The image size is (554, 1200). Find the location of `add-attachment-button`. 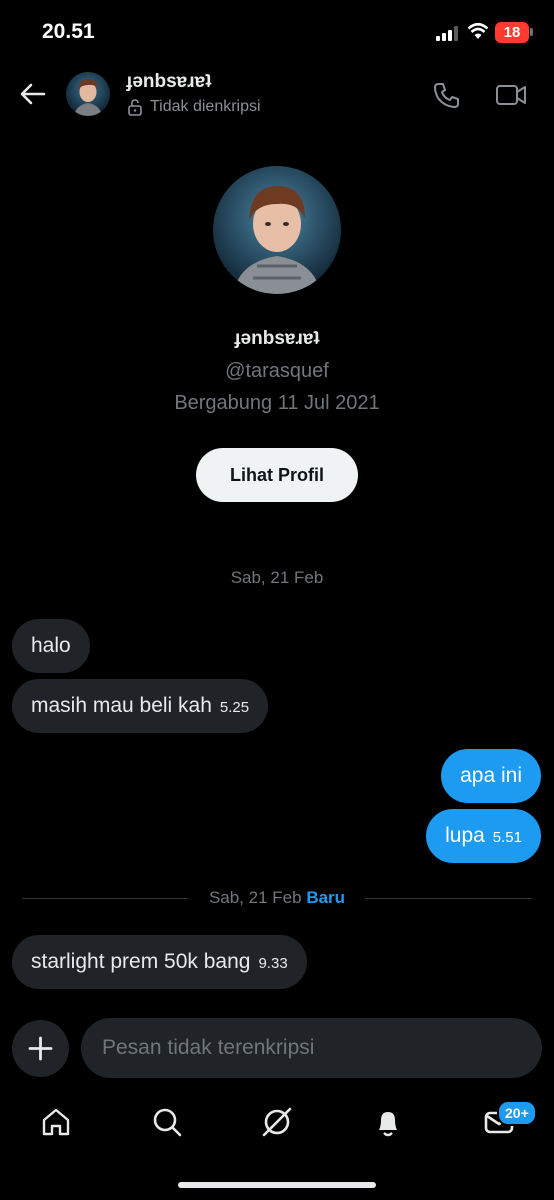

add-attachment-button is located at coordinates (40, 1048).